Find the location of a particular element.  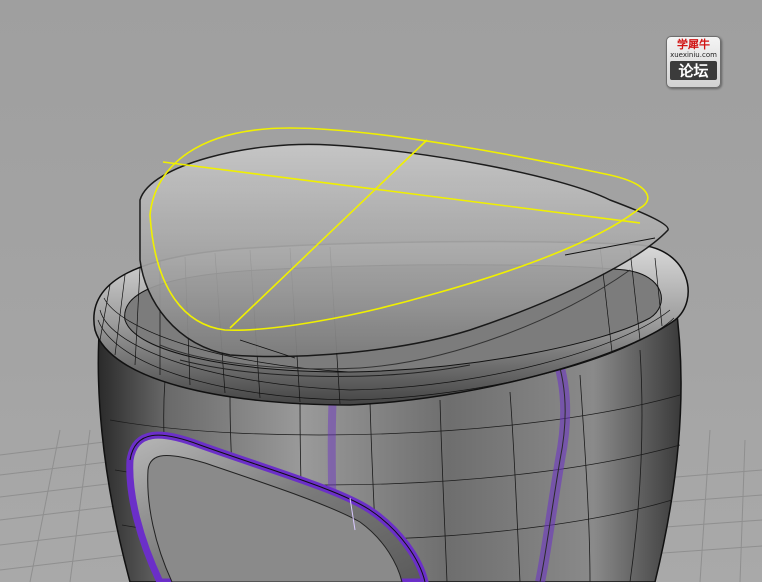

forum-logo-badge: 学犀牛 xuexiniu.com 论坛 is located at coordinates (693, 62).